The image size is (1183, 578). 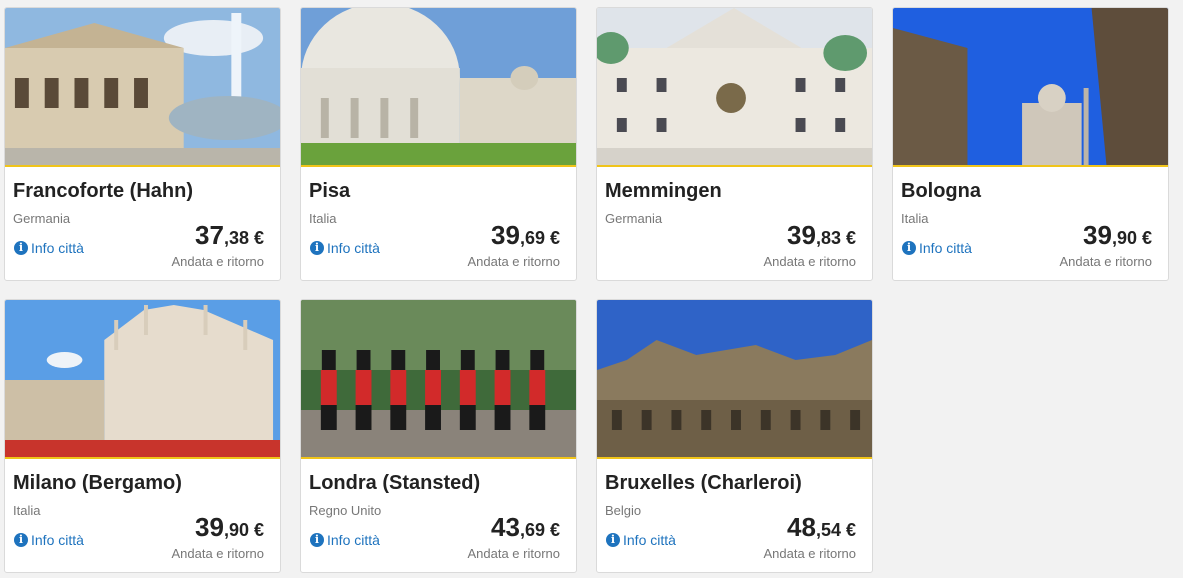 What do you see at coordinates (801, 527) in the screenshot?
I see `price-integer: 48` at bounding box center [801, 527].